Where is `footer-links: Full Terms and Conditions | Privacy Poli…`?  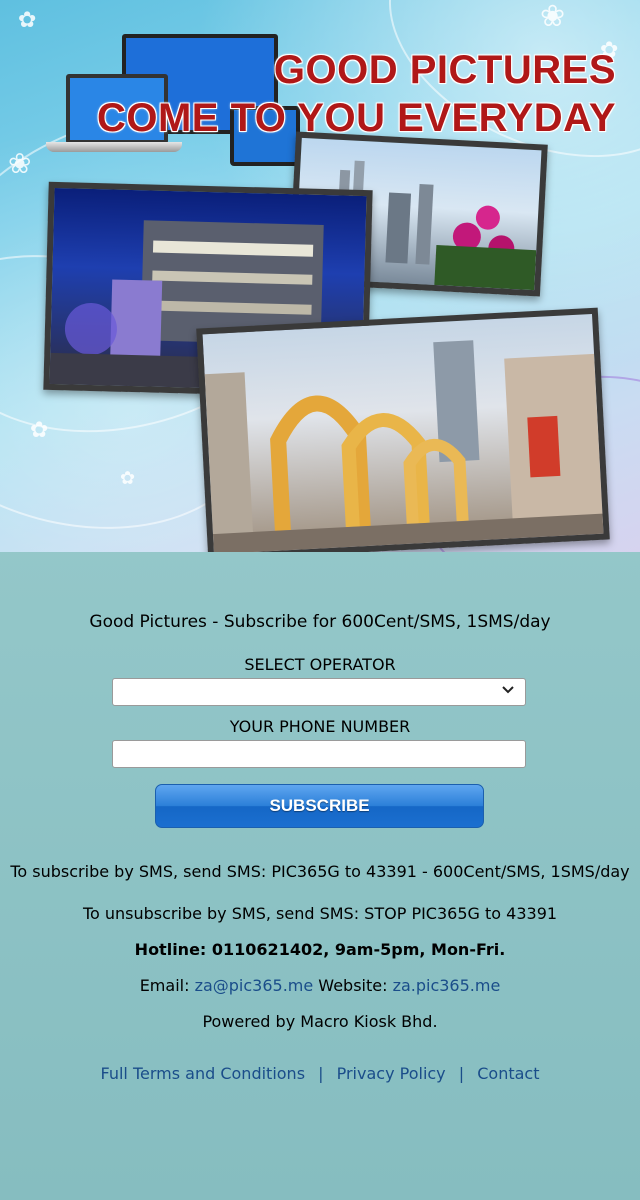 footer-links: Full Terms and Conditions | Privacy Poli… is located at coordinates (320, 1073).